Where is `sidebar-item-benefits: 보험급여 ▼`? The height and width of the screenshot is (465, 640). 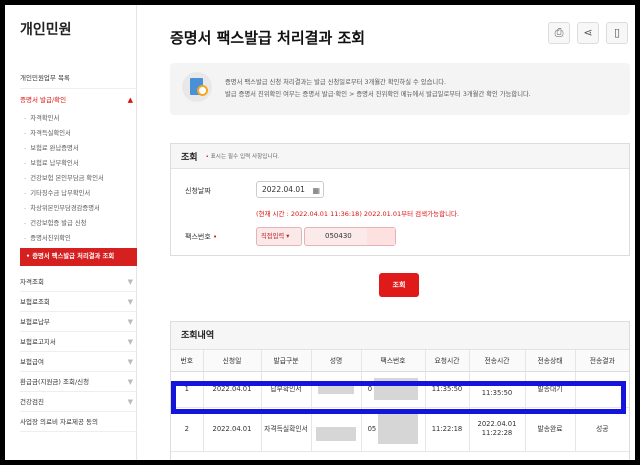 sidebar-item-benefits: 보험급여 ▼ is located at coordinates (78, 362).